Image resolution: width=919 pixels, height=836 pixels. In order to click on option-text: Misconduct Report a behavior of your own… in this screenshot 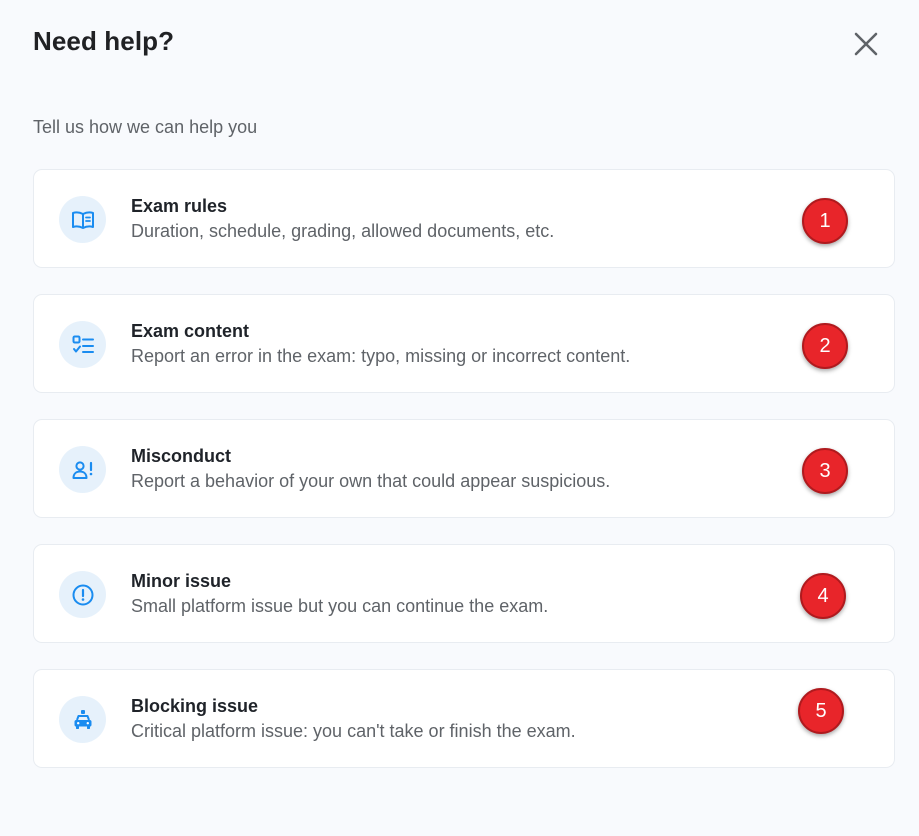, I will do `click(370, 470)`.